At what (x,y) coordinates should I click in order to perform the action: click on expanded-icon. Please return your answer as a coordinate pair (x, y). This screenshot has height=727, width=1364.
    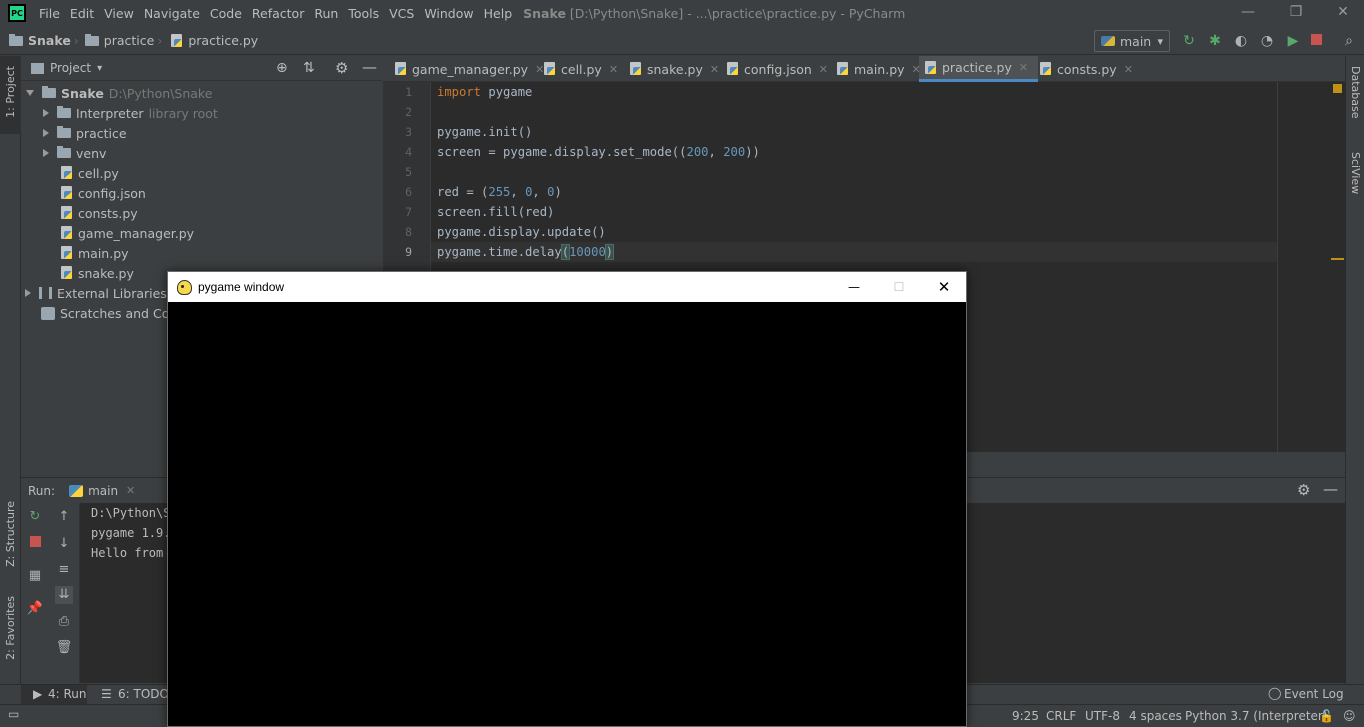
    Looking at the image, I should click on (30, 93).